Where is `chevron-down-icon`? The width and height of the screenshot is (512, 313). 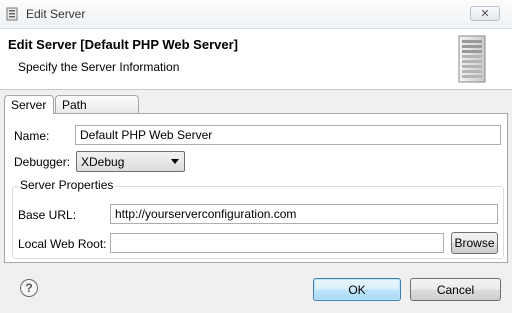
chevron-down-icon is located at coordinates (175, 161).